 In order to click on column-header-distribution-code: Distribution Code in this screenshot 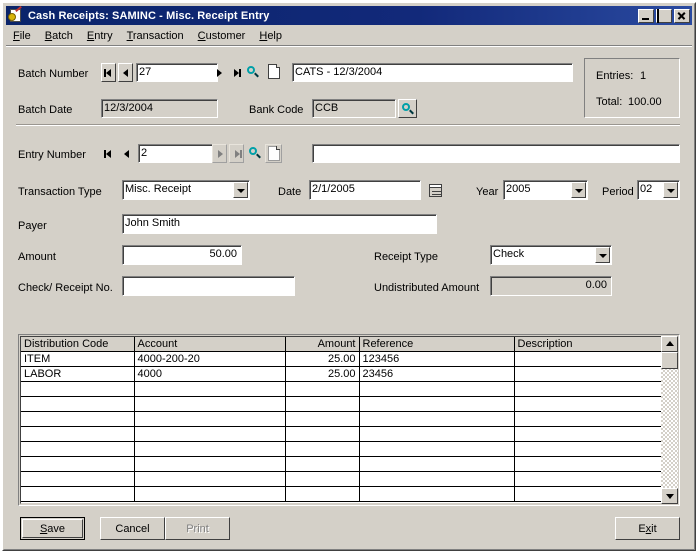, I will do `click(78, 344)`.